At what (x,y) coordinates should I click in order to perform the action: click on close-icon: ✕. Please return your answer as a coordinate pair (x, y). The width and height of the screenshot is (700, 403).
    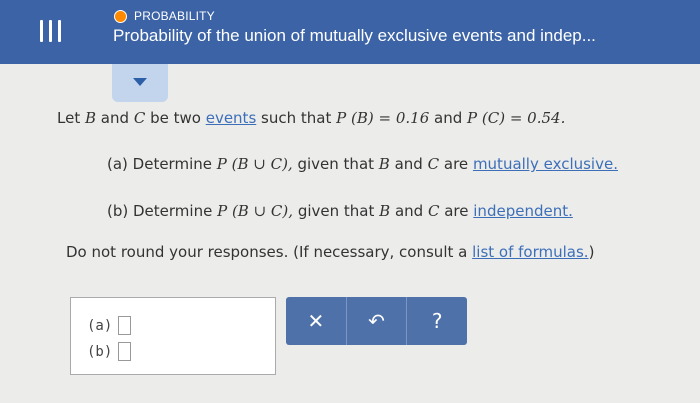
    Looking at the image, I should click on (316, 321).